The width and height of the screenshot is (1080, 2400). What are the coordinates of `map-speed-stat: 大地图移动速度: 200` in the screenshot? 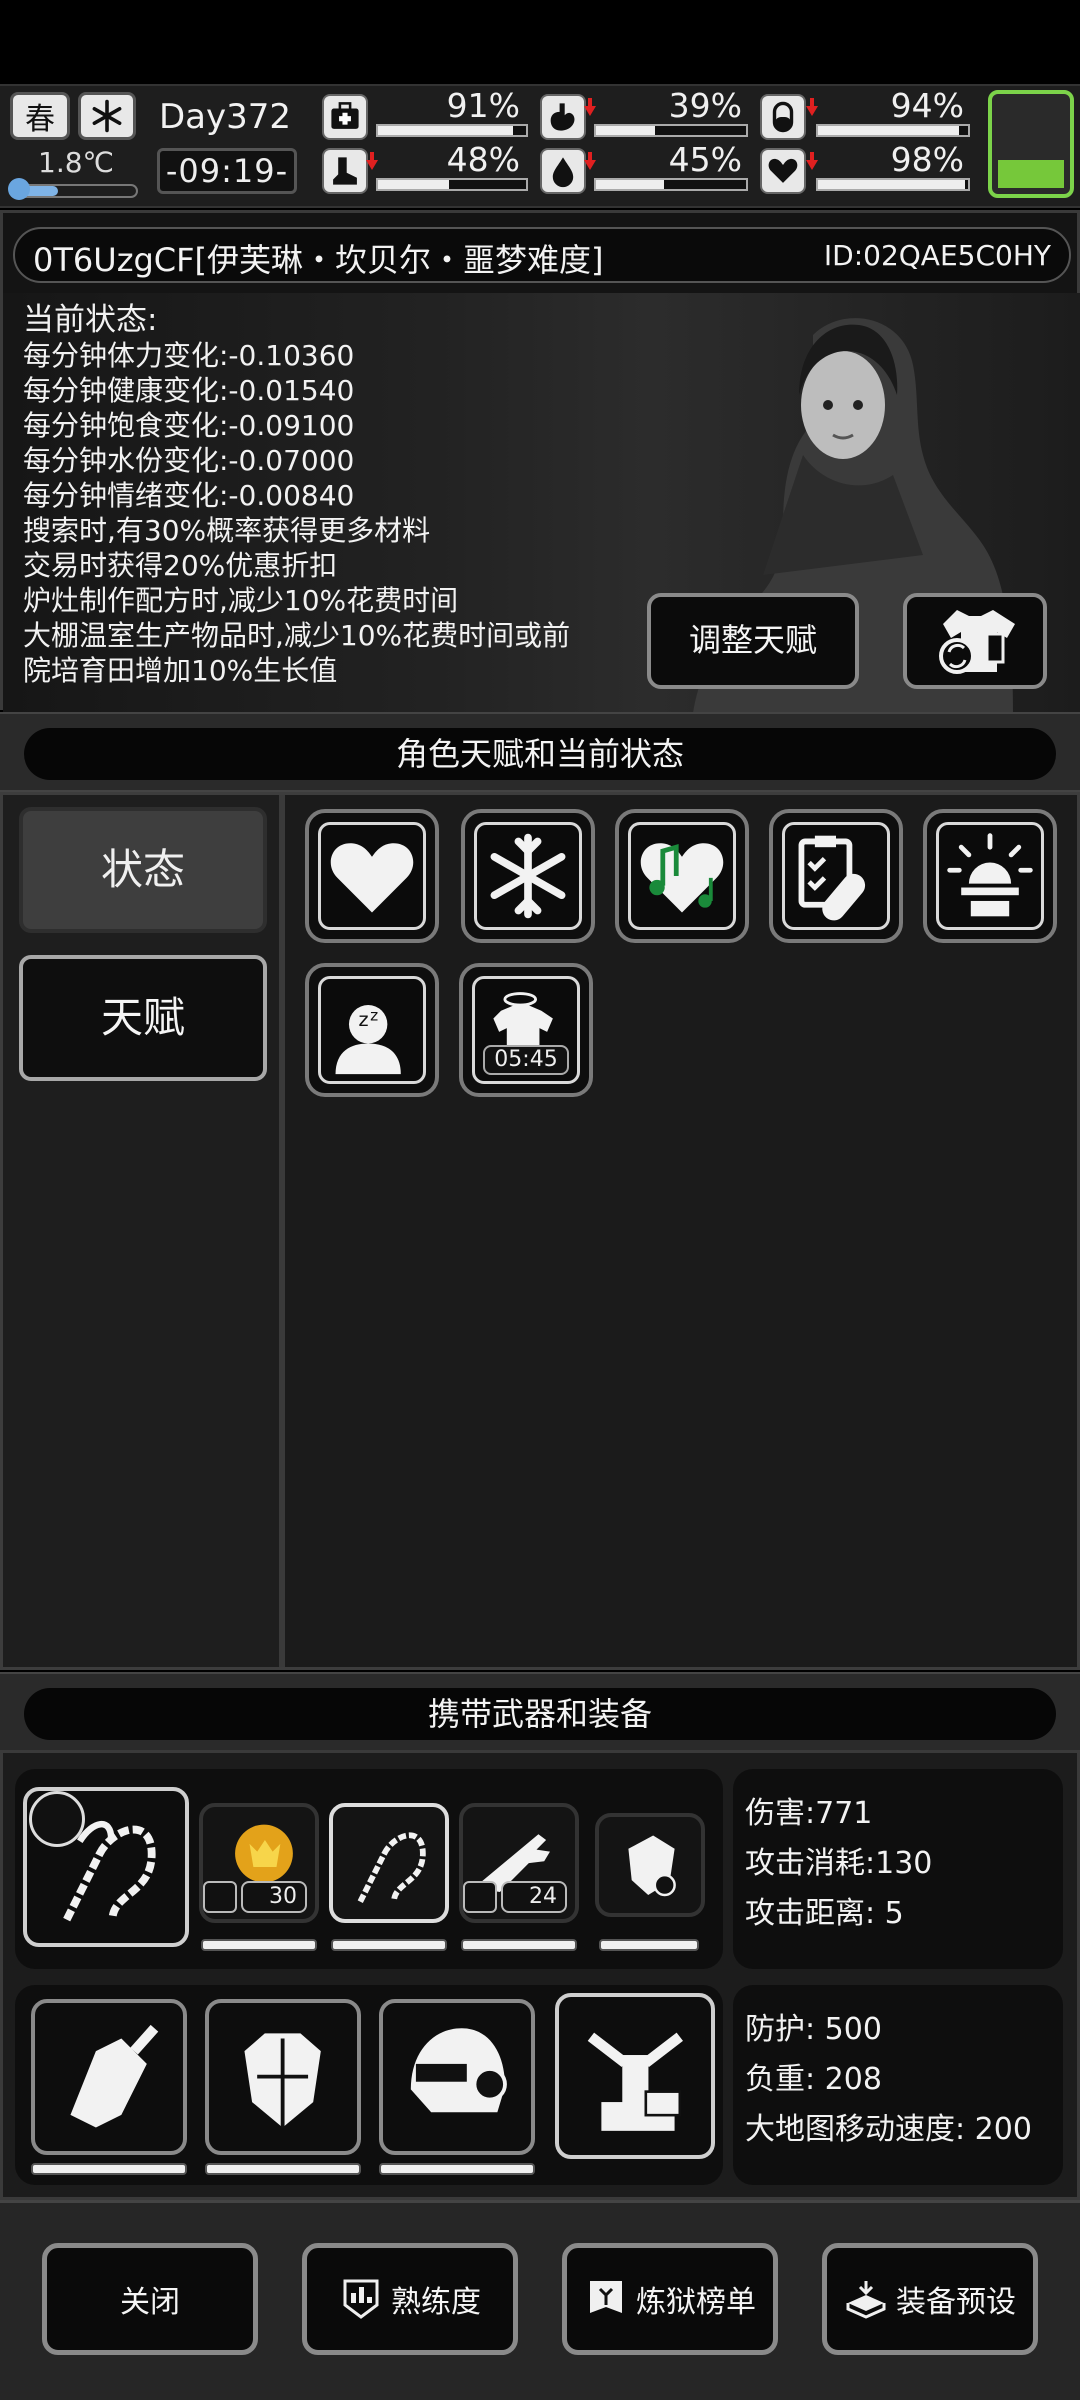 It's located at (888, 2129).